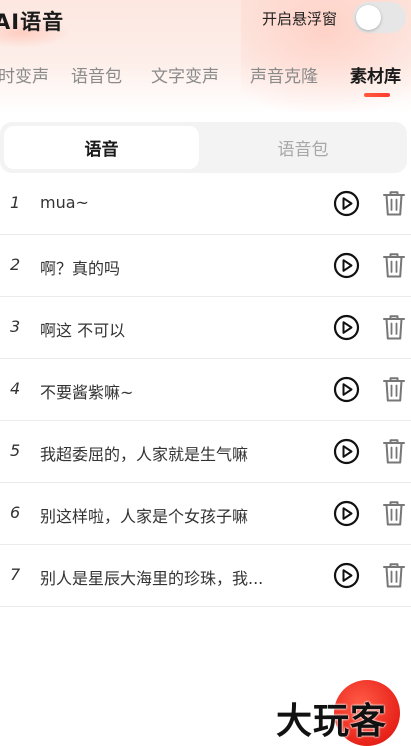 This screenshot has height=746, width=411. I want to click on segment-voice: 语音, so click(101, 147).